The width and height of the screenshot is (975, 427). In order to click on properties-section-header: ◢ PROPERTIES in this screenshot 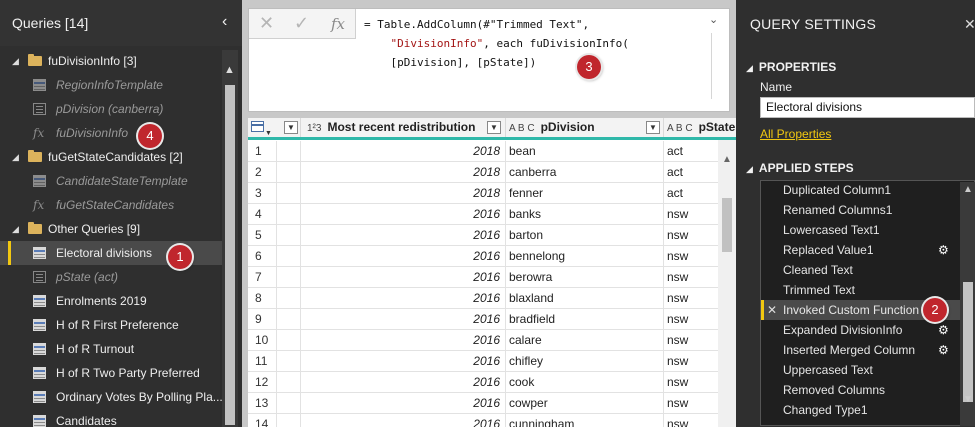, I will do `click(791, 67)`.